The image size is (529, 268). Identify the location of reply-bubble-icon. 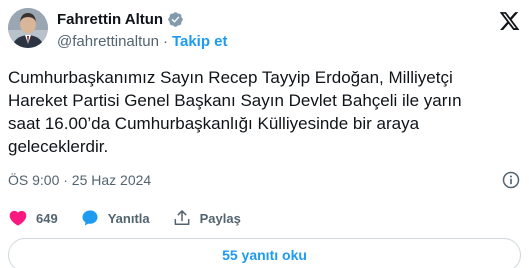
(90, 218).